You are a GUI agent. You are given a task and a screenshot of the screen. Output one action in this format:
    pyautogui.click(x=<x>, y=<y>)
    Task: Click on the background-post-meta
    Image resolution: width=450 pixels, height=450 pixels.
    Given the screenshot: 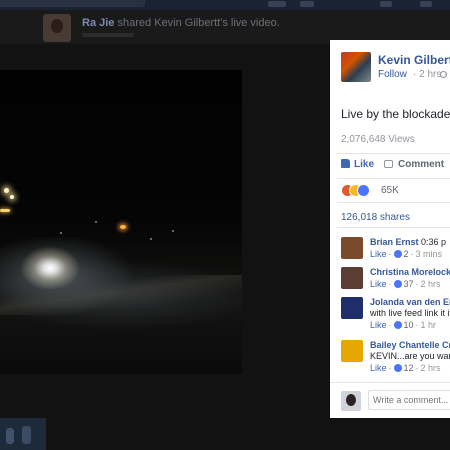 What is the action you would take?
    pyautogui.click(x=108, y=35)
    